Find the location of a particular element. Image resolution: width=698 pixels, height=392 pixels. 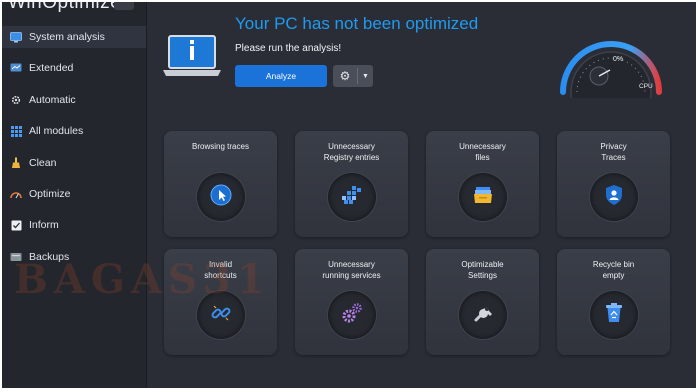

registry-blocks-icon is located at coordinates (352, 197).